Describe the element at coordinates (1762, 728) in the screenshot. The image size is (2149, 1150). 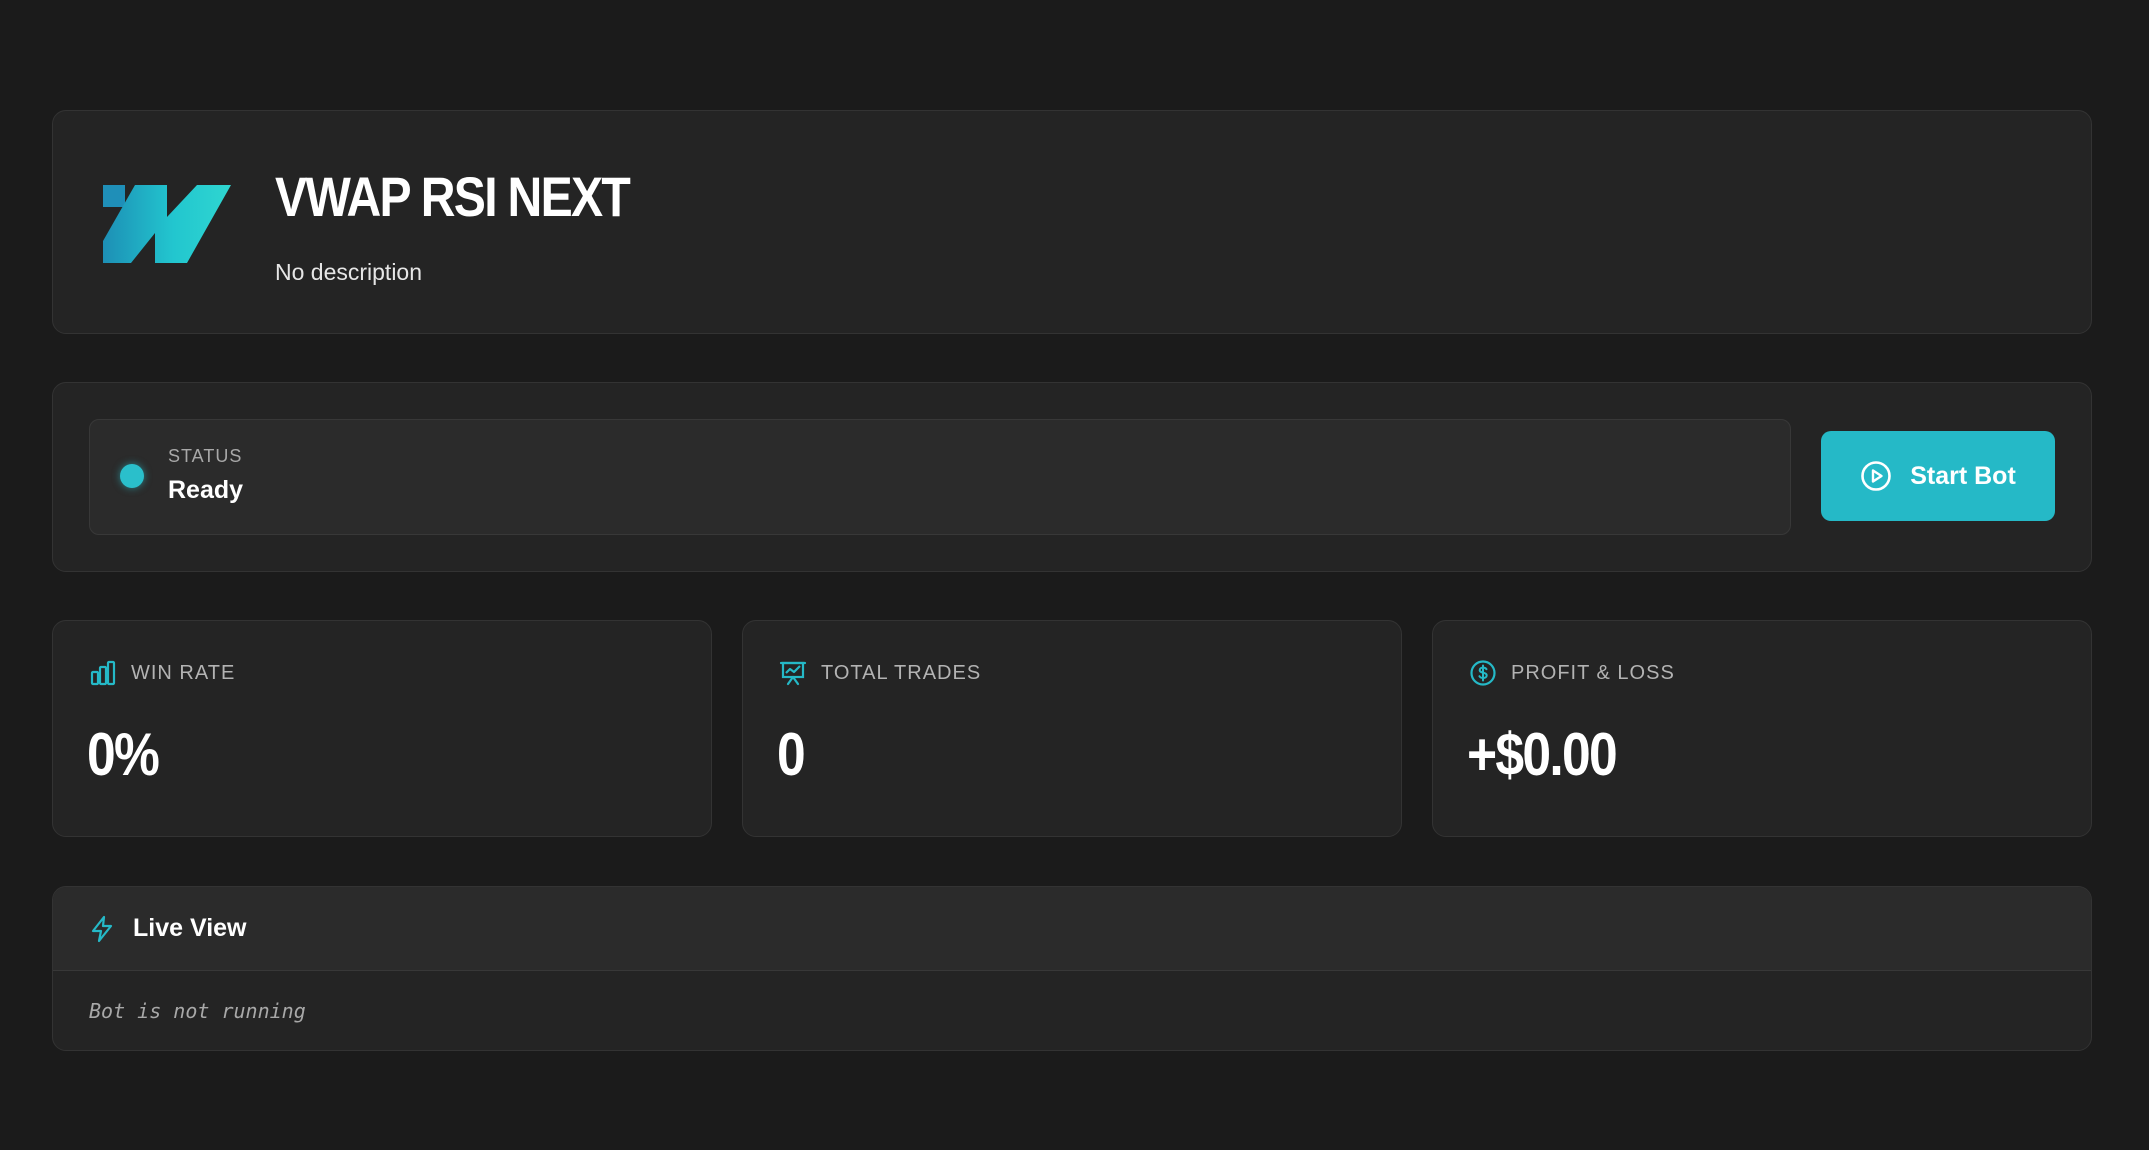
I see `profit-loss-card: PROFIT & LOSS +$0.00` at that location.